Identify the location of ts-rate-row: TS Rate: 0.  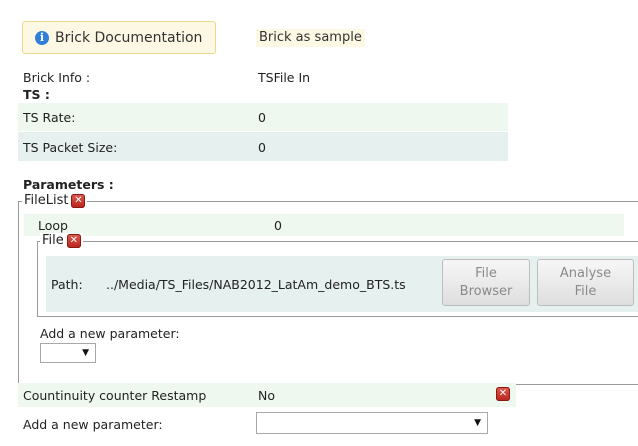
(263, 117).